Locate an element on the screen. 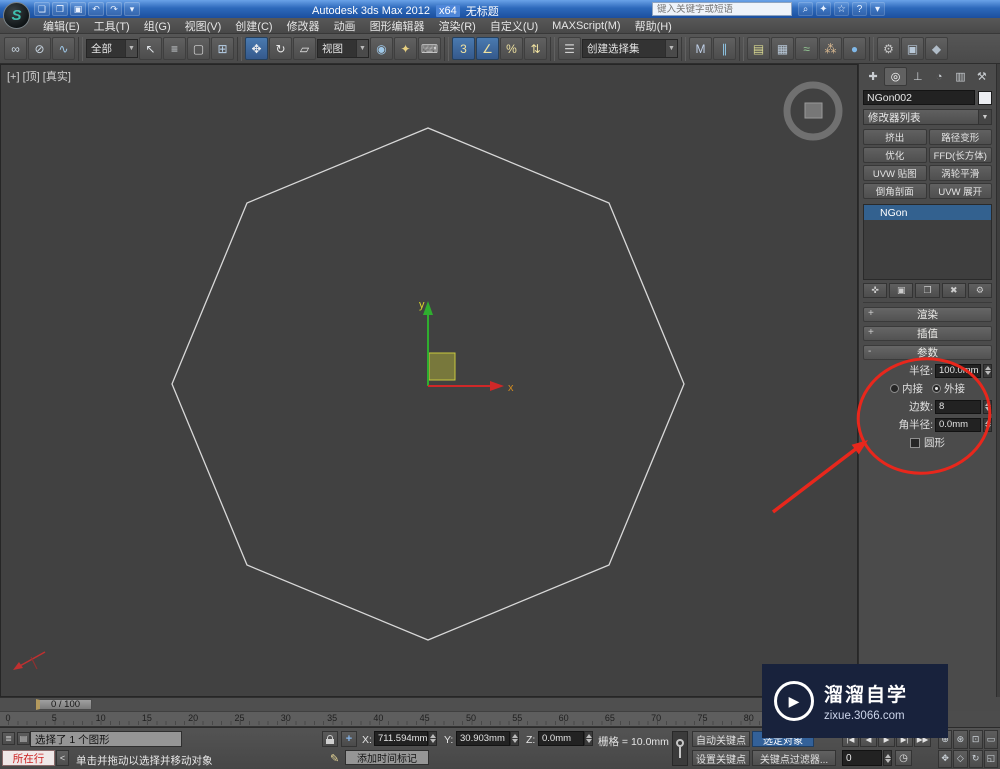 The width and height of the screenshot is (1000, 769). keyboard-override-icon: ⌨ is located at coordinates (429, 48).